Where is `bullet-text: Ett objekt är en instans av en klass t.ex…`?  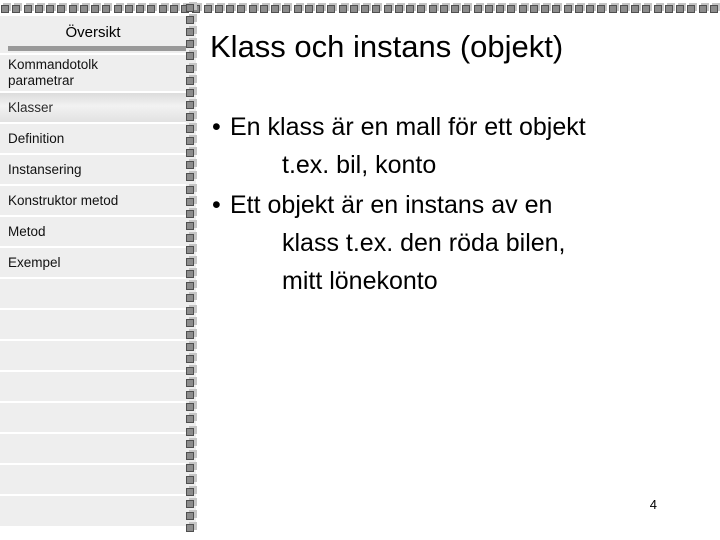
bullet-text: Ett objekt är en instans av en klass t.ex… is located at coordinates (462, 243).